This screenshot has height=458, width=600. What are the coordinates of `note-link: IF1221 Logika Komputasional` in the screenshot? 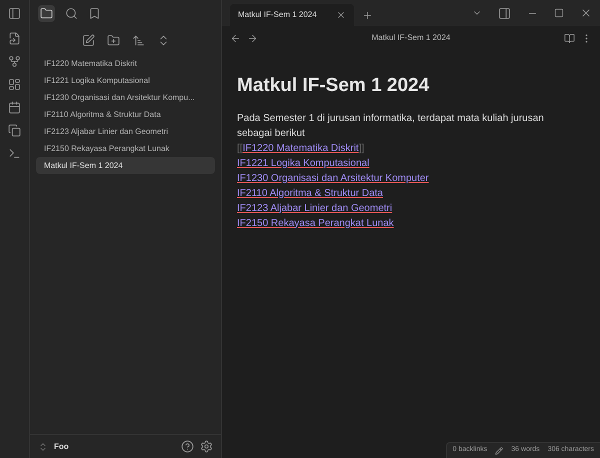 It's located at (303, 163).